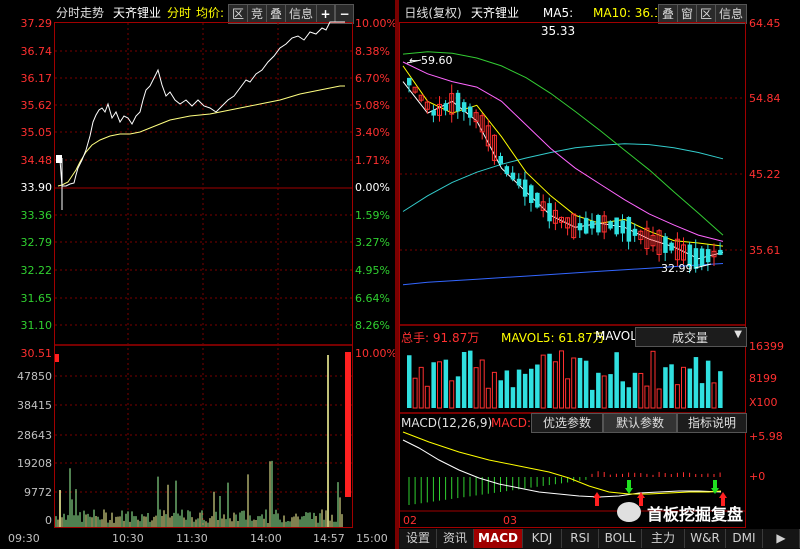 The height and width of the screenshot is (549, 800). I want to click on daily-volume-bars, so click(565, 379).